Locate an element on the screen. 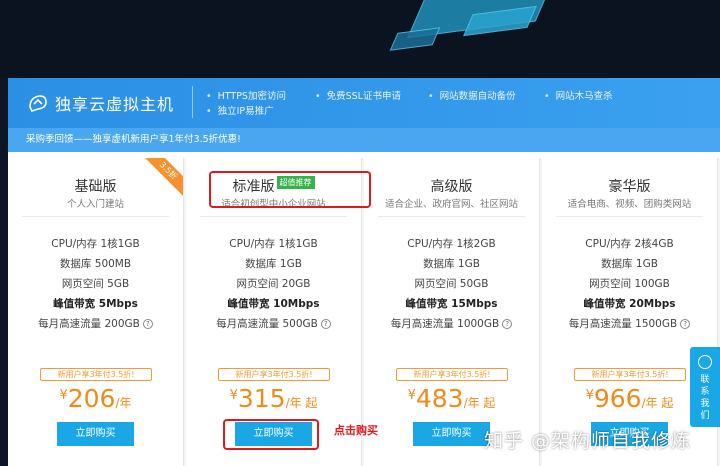  price: ¥206/年 is located at coordinates (95, 398).